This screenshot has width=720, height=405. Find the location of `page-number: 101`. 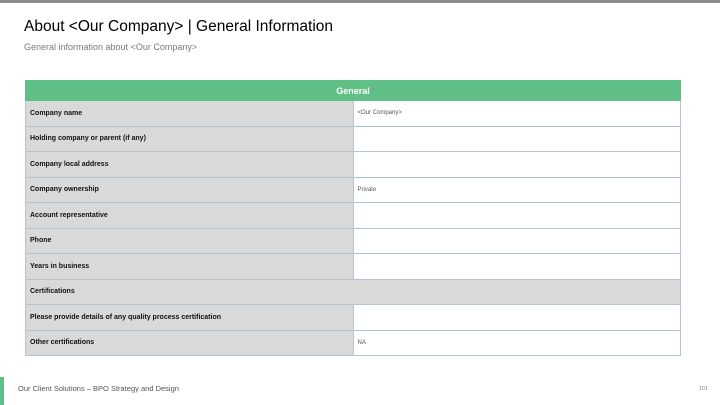

page-number: 101 is located at coordinates (703, 389).